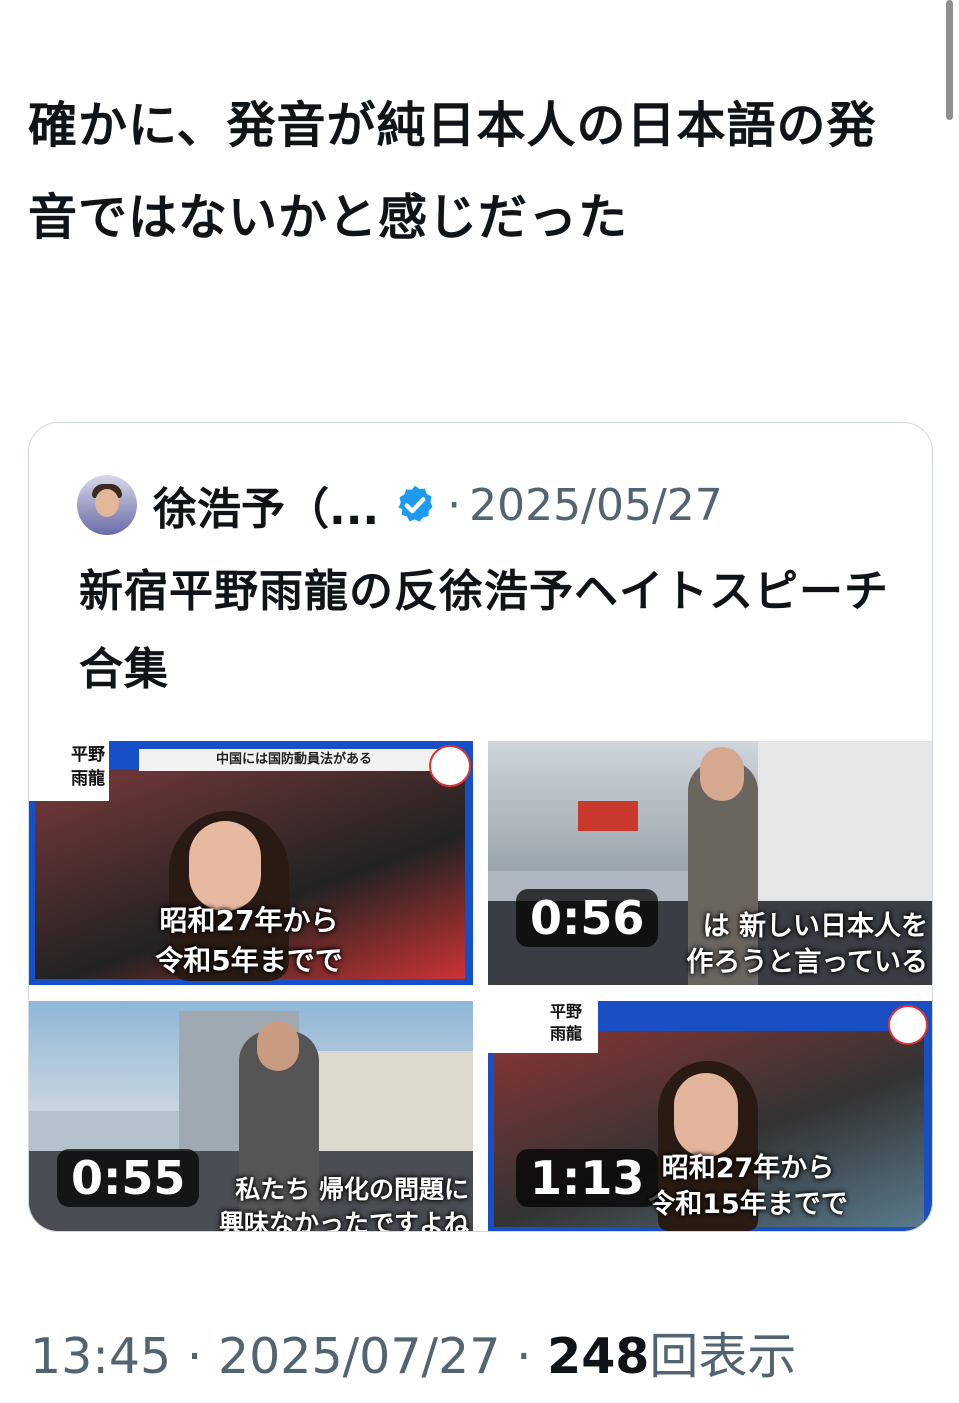 The width and height of the screenshot is (959, 1403). I want to click on verified-badge-icon, so click(415, 503).